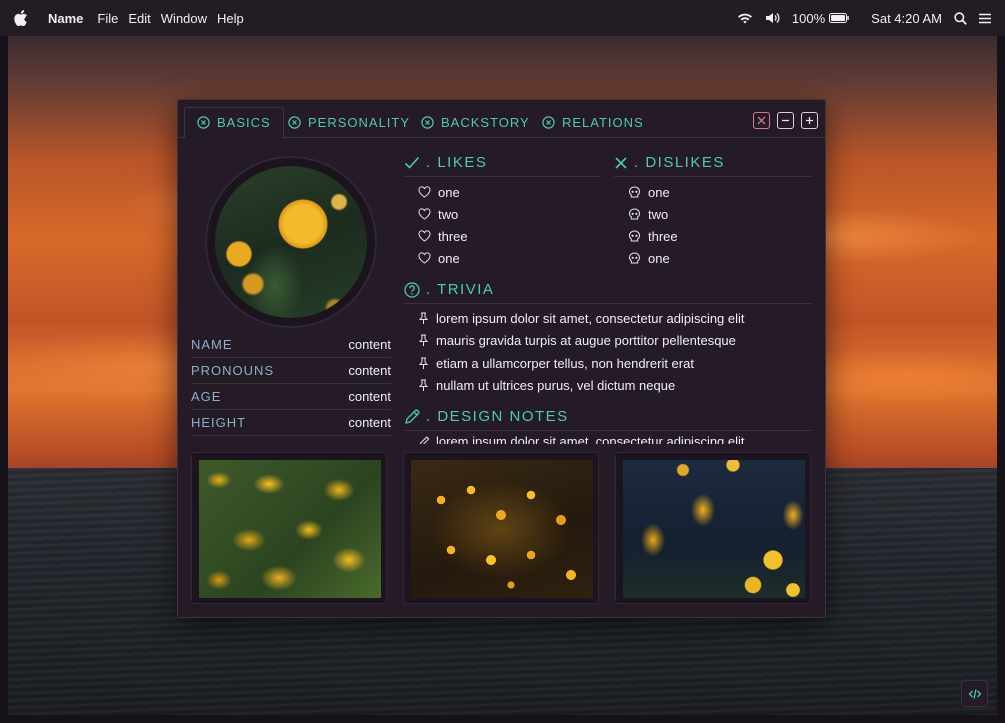 This screenshot has height=723, width=1005. I want to click on likes-title: . LIKES, so click(457, 162).